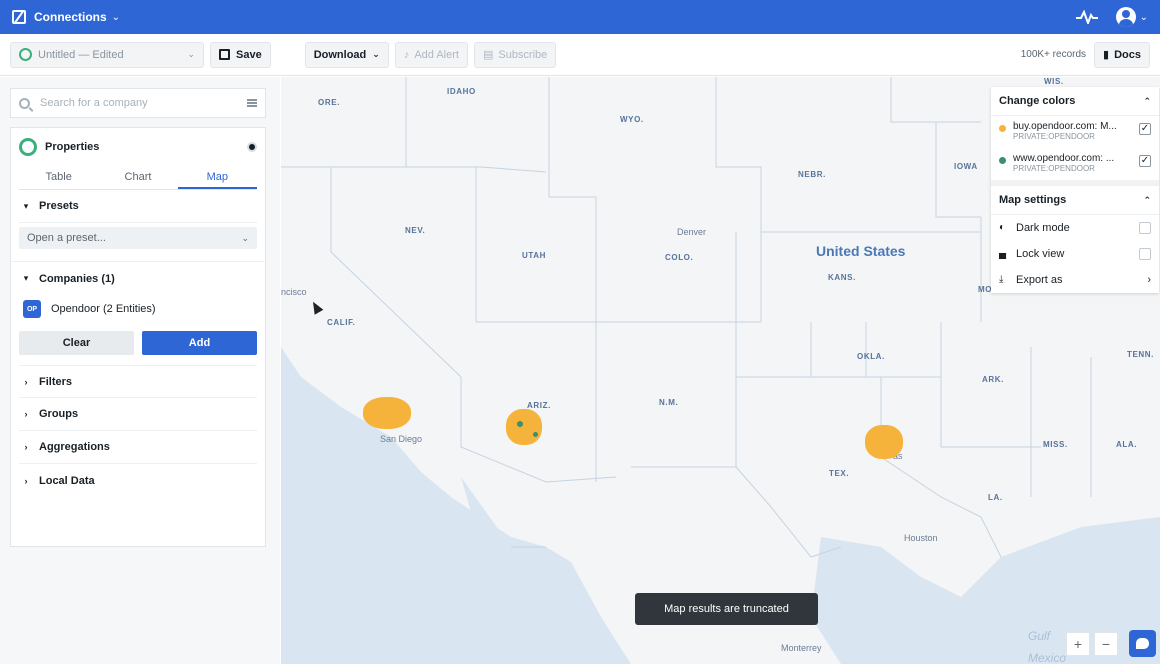 The height and width of the screenshot is (664, 1160). What do you see at coordinates (1145, 228) in the screenshot?
I see `dark-mode-checkbox` at bounding box center [1145, 228].